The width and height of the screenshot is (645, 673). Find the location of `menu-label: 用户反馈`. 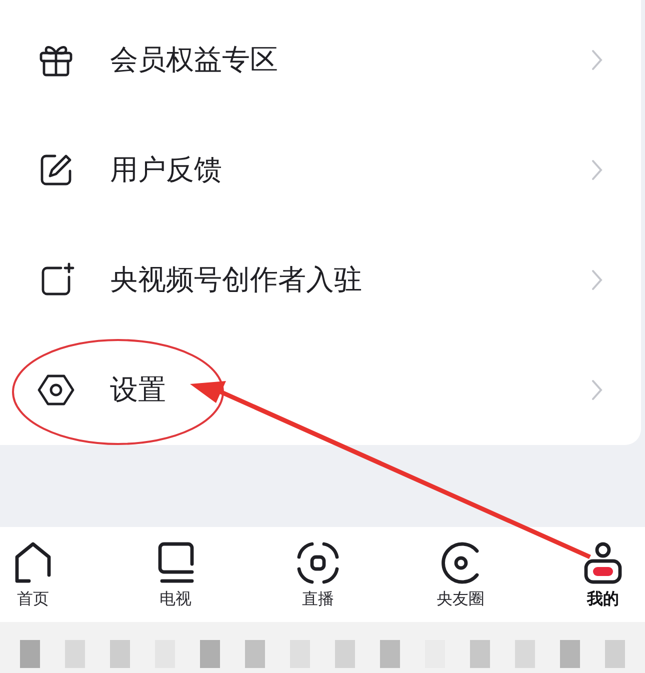

menu-label: 用户反馈 is located at coordinates (166, 170).